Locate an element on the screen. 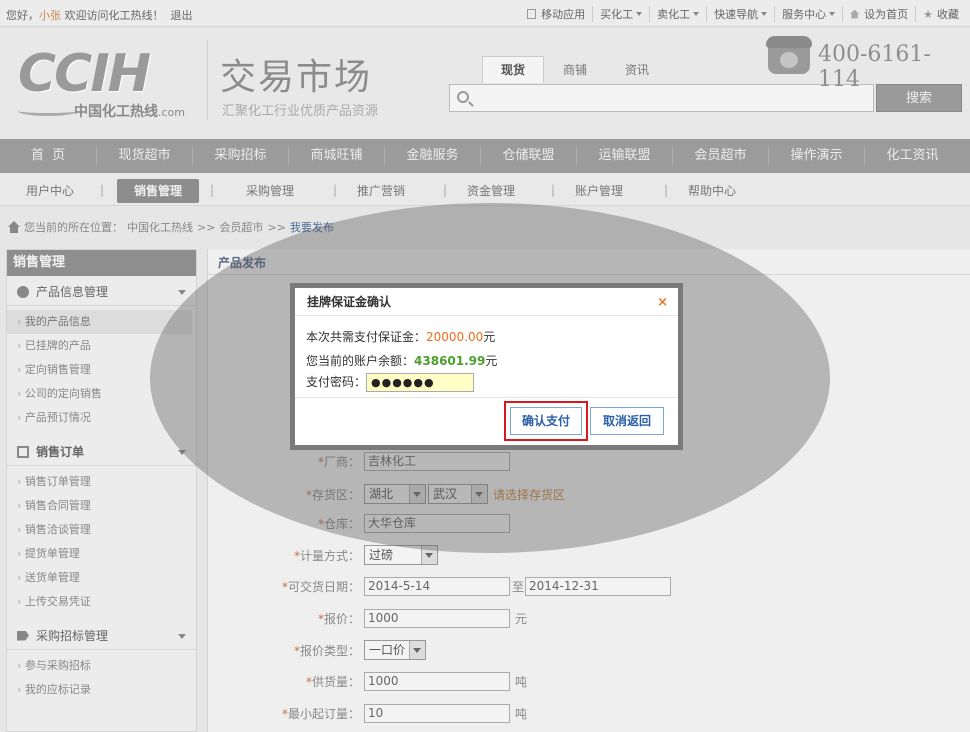 Image resolution: width=970 pixels, height=732 pixels. min-order-input: 10 is located at coordinates (437, 713).